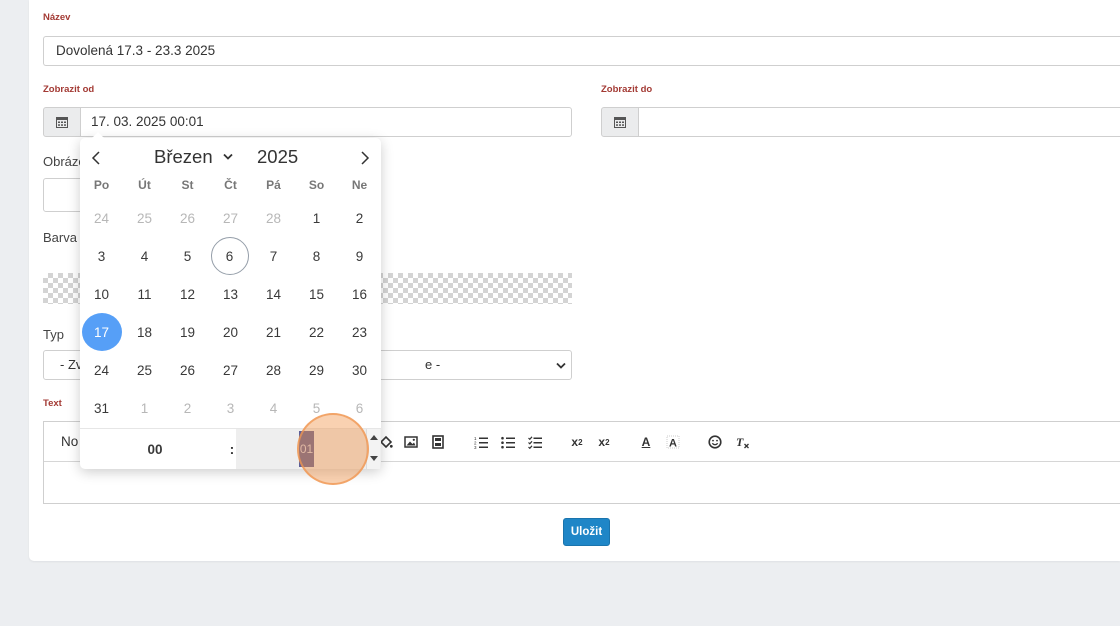 This screenshot has width=1120, height=626. Describe the element at coordinates (277, 157) in the screenshot. I see `year-input: 2025` at that location.